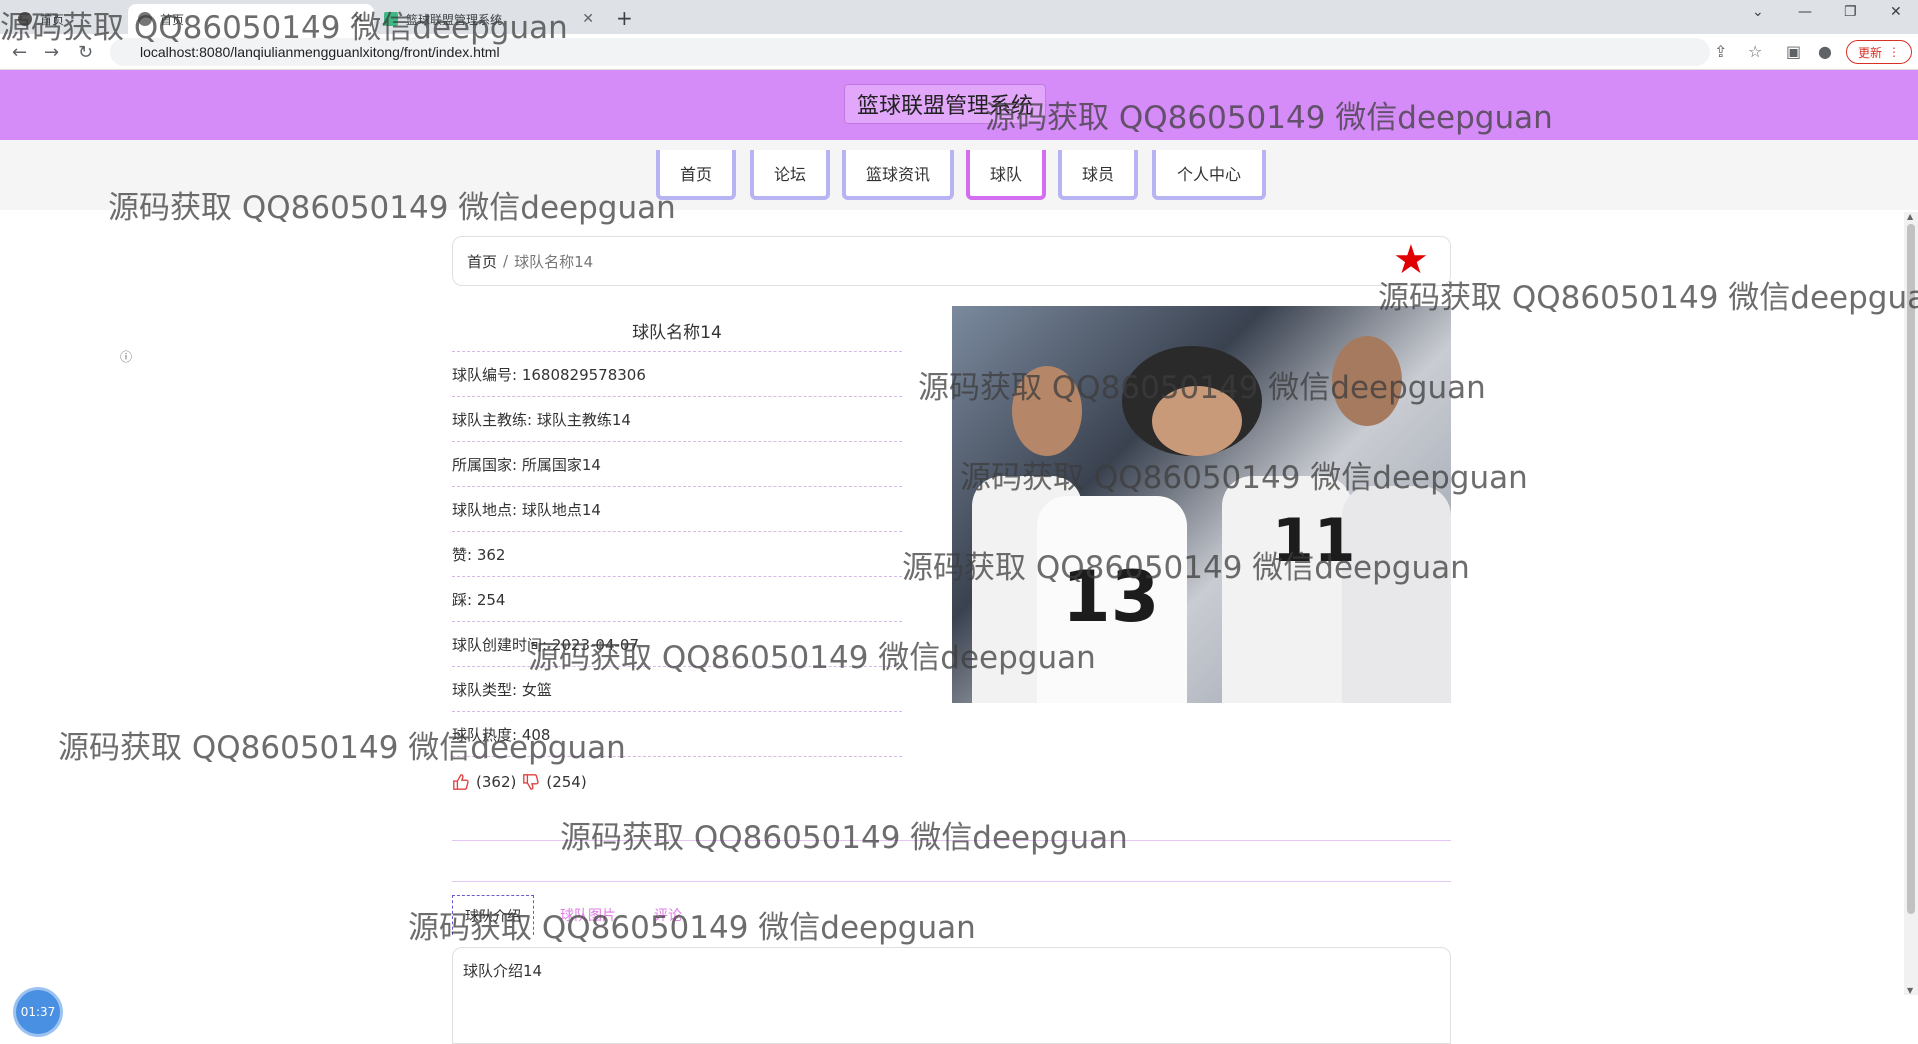 The height and width of the screenshot is (1044, 1918). I want to click on breadcrumb-current: 球队名称14, so click(554, 261).